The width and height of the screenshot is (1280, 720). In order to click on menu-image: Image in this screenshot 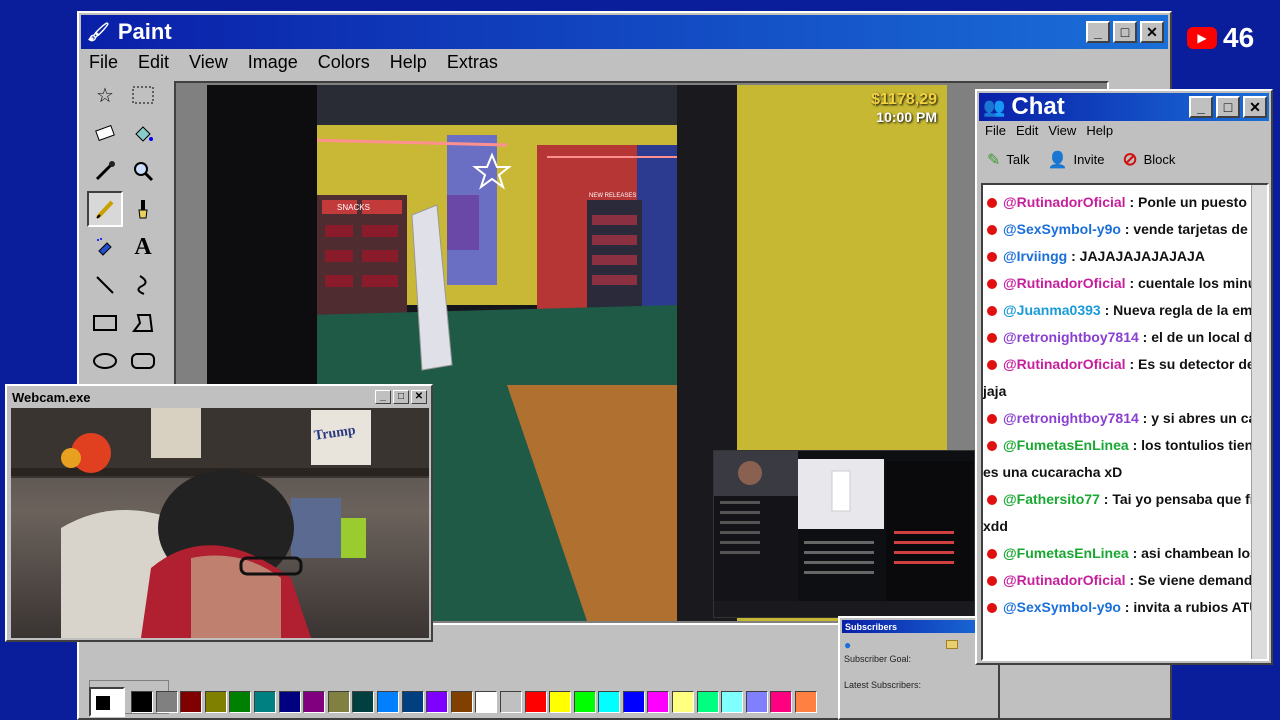, I will do `click(273, 62)`.